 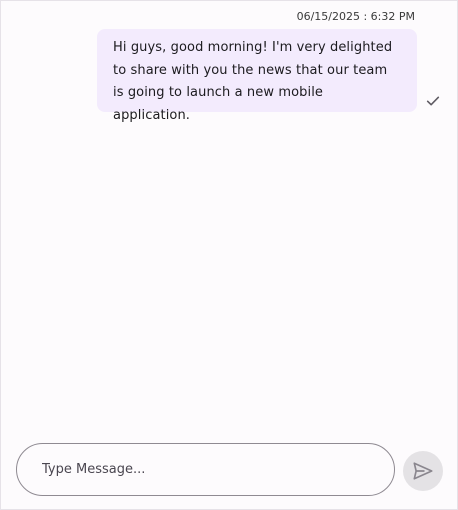 I want to click on message-input, so click(x=207, y=469).